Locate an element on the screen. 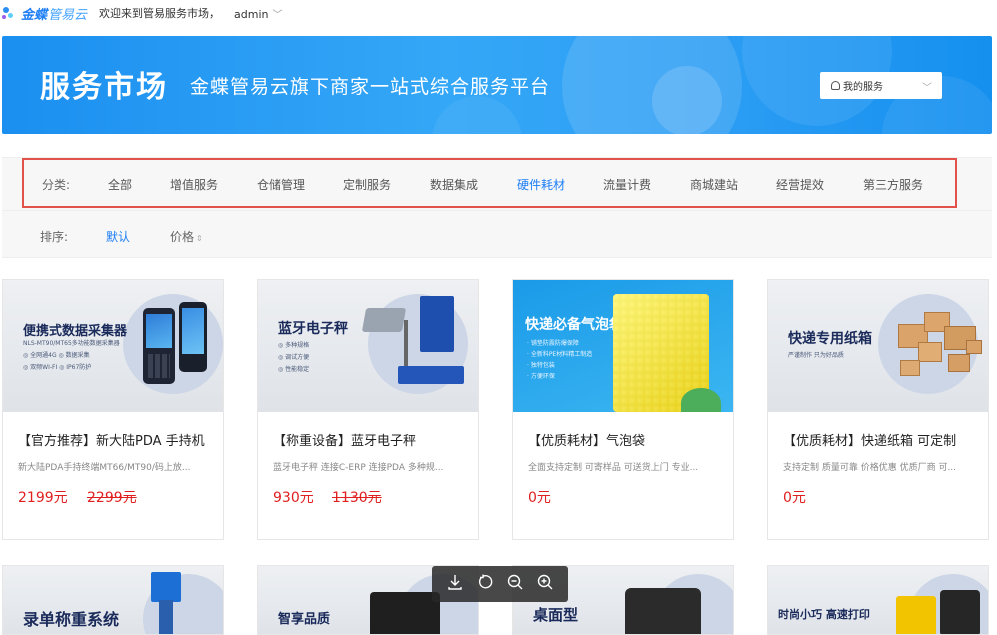 Image resolution: width=997 pixels, height=635 pixels. image-viewer-toolbar is located at coordinates (500, 584).